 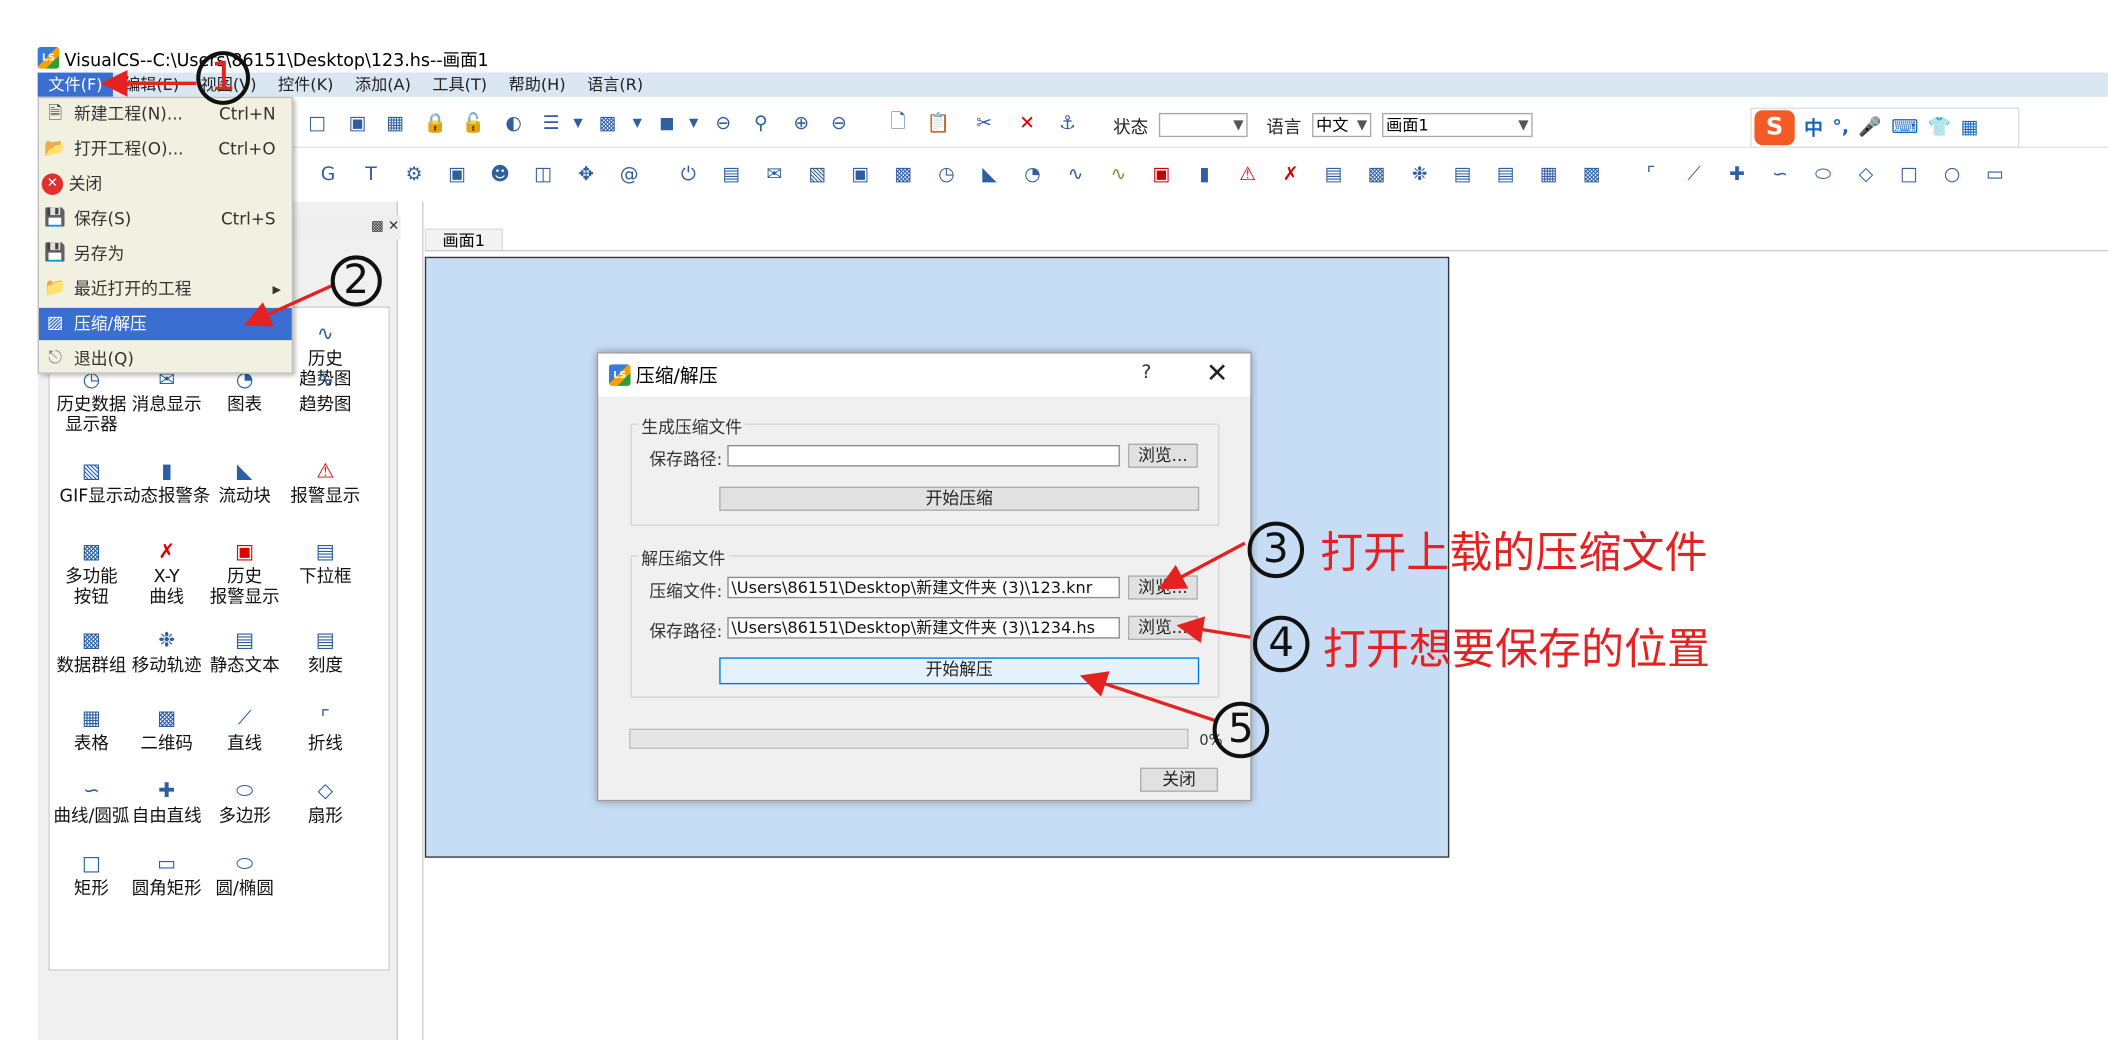 What do you see at coordinates (586, 174) in the screenshot?
I see `move-icon: ✥` at bounding box center [586, 174].